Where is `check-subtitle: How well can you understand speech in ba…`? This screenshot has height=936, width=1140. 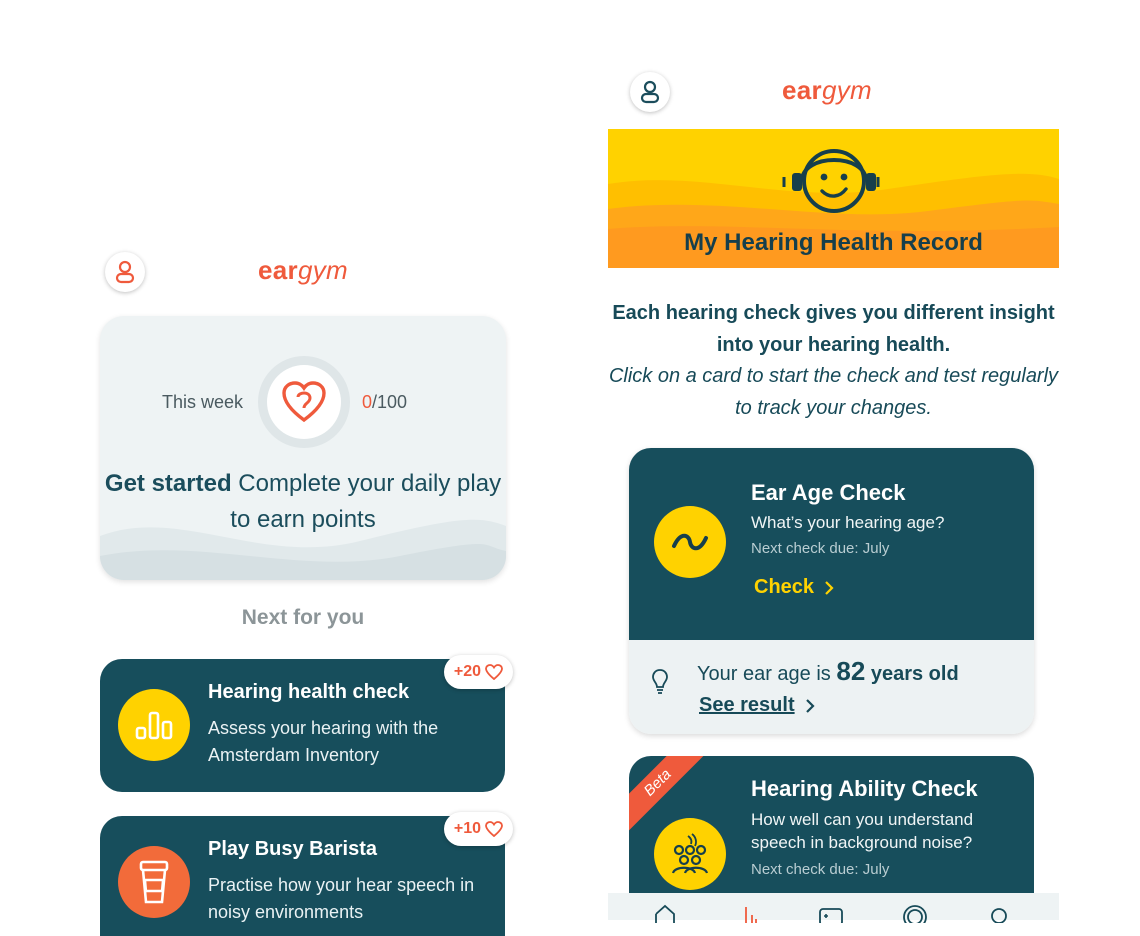
check-subtitle: How well can you understand speech in ba… is located at coordinates (862, 831).